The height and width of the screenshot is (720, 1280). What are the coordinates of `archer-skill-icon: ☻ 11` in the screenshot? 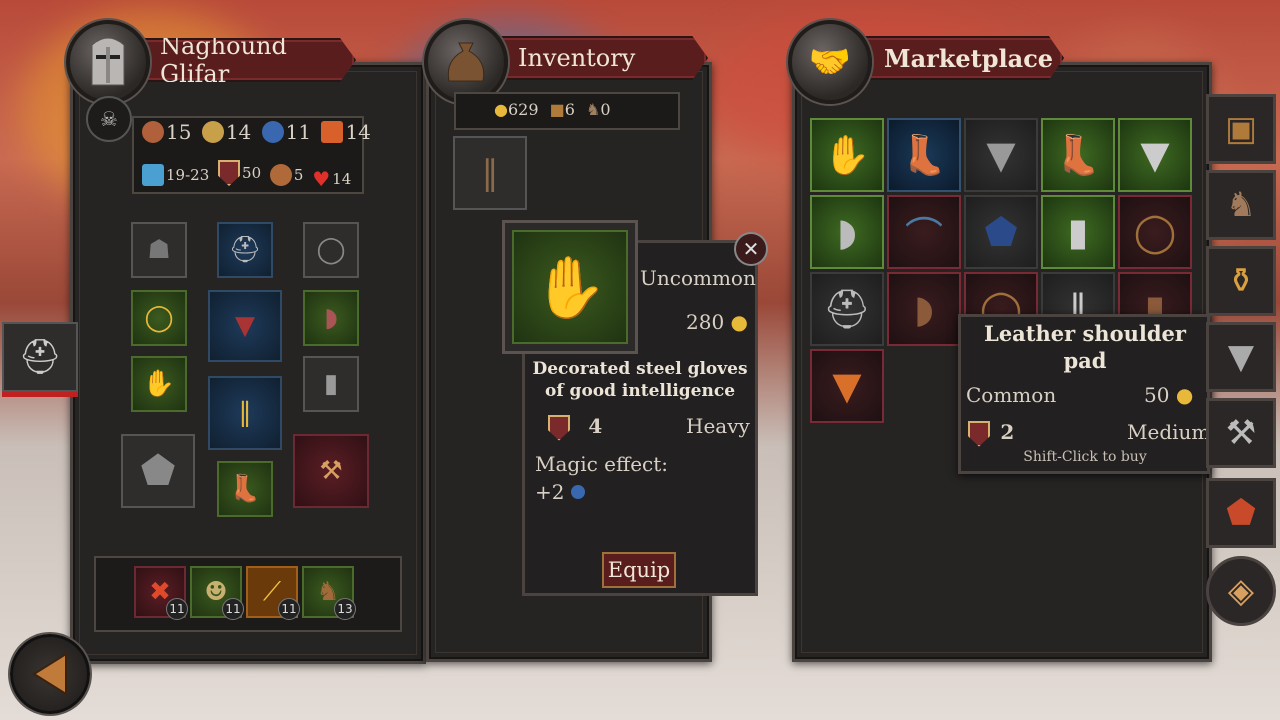 It's located at (217, 593).